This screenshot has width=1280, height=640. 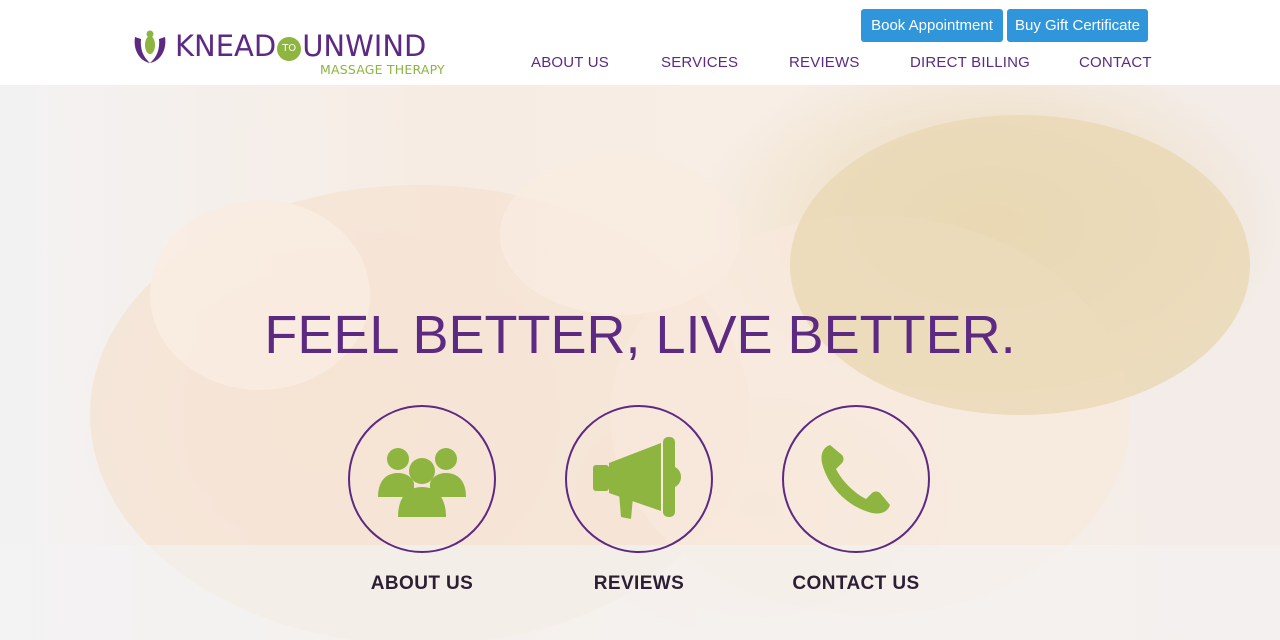 I want to click on feature-contact-us: CONTACT US, so click(x=857, y=505).